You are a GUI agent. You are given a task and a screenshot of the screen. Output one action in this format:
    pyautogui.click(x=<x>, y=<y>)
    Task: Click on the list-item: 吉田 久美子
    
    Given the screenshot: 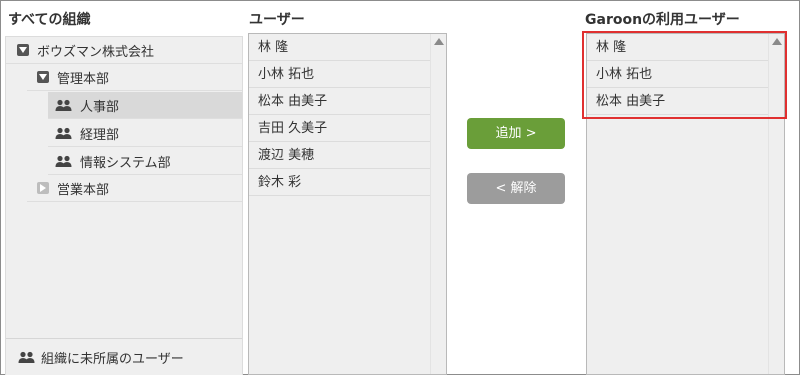 What is the action you would take?
    pyautogui.click(x=340, y=128)
    